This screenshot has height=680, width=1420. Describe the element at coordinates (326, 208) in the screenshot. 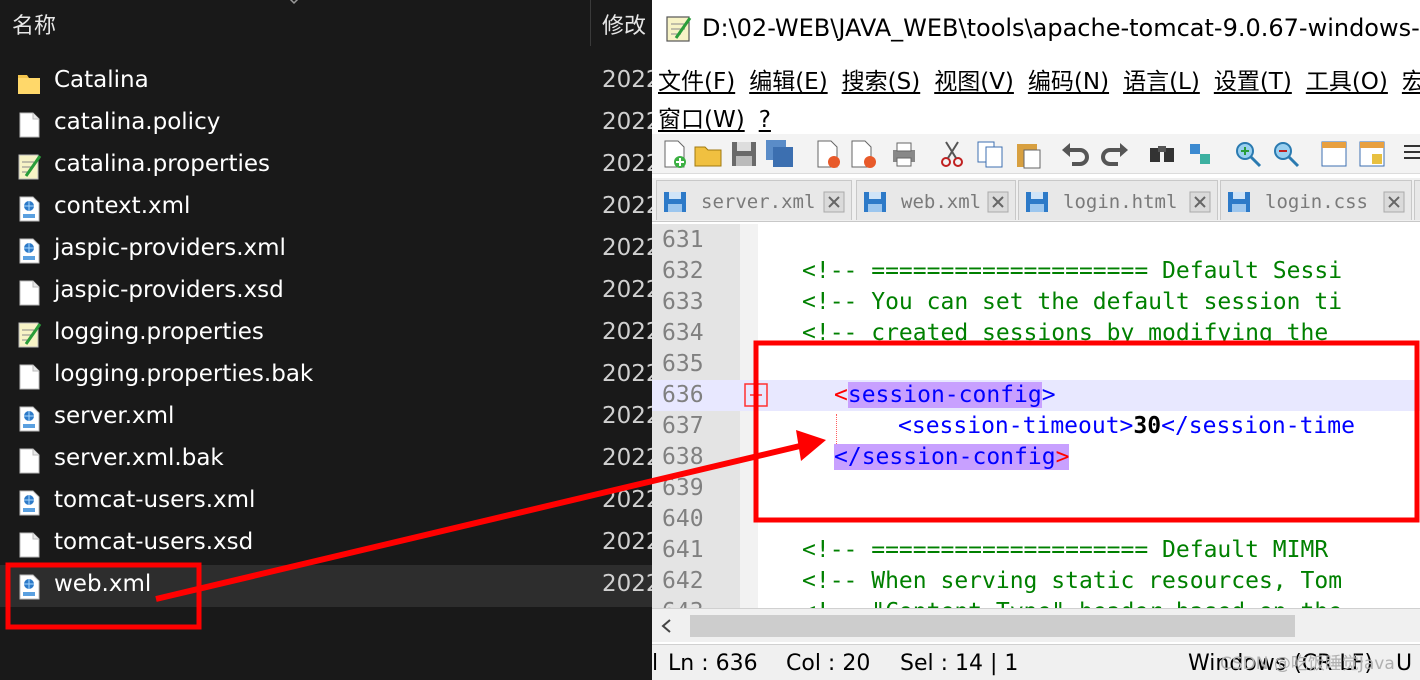

I see `file-row: context.xml 2022` at that location.